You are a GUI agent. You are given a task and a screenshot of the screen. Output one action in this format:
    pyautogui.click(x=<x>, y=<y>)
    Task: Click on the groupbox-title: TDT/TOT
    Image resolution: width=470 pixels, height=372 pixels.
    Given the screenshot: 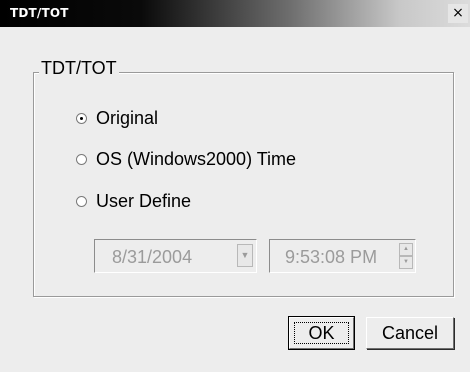 What is the action you would take?
    pyautogui.click(x=79, y=68)
    